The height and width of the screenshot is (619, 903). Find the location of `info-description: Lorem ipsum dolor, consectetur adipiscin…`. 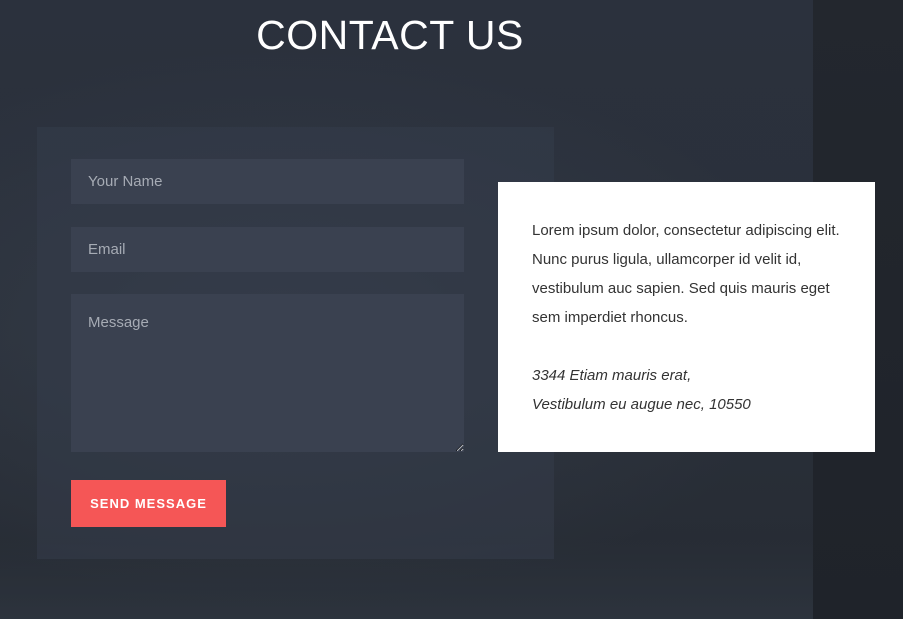

info-description: Lorem ipsum dolor, consectetur adipiscin… is located at coordinates (686, 274).